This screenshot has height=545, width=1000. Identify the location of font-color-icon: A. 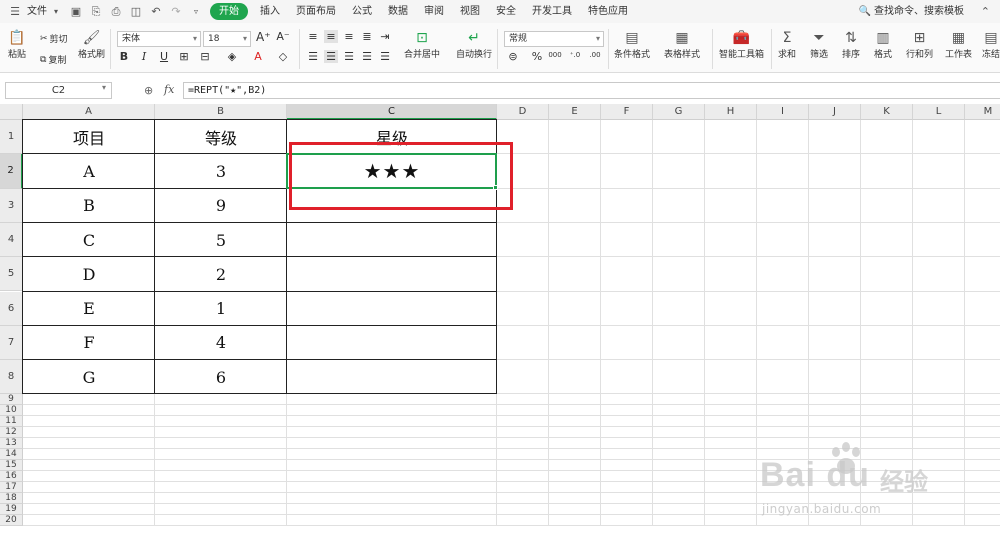
(258, 56).